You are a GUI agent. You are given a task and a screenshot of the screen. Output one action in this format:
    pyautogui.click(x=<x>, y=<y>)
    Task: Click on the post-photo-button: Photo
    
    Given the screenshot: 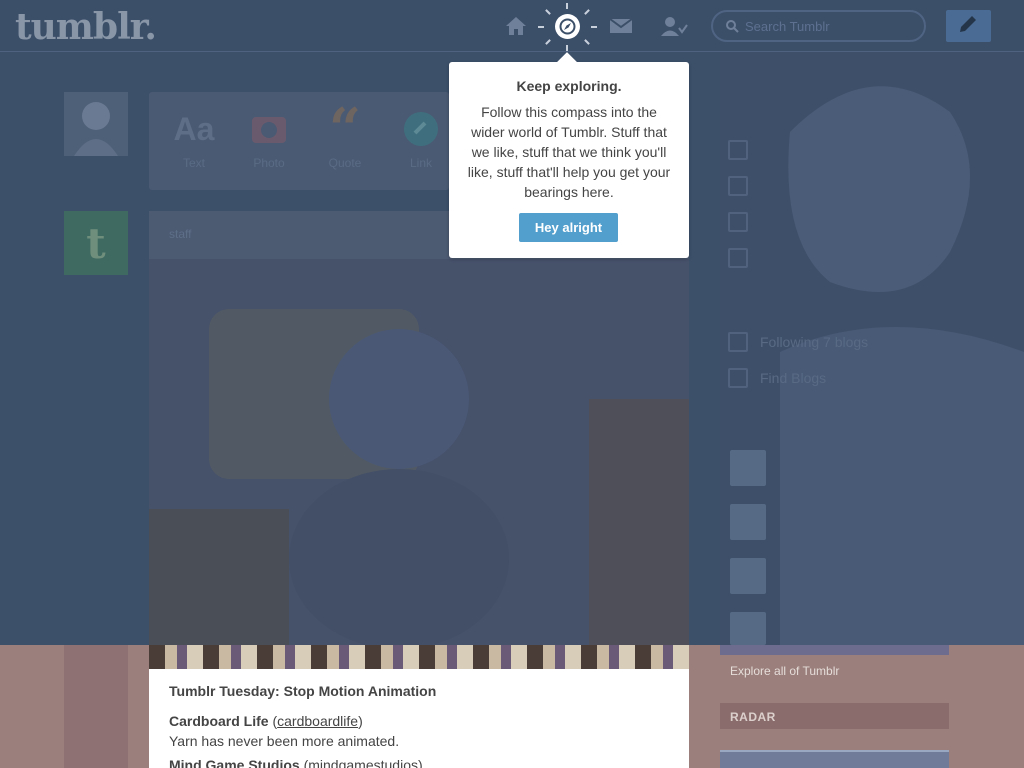 What is the action you would take?
    pyautogui.click(x=269, y=140)
    